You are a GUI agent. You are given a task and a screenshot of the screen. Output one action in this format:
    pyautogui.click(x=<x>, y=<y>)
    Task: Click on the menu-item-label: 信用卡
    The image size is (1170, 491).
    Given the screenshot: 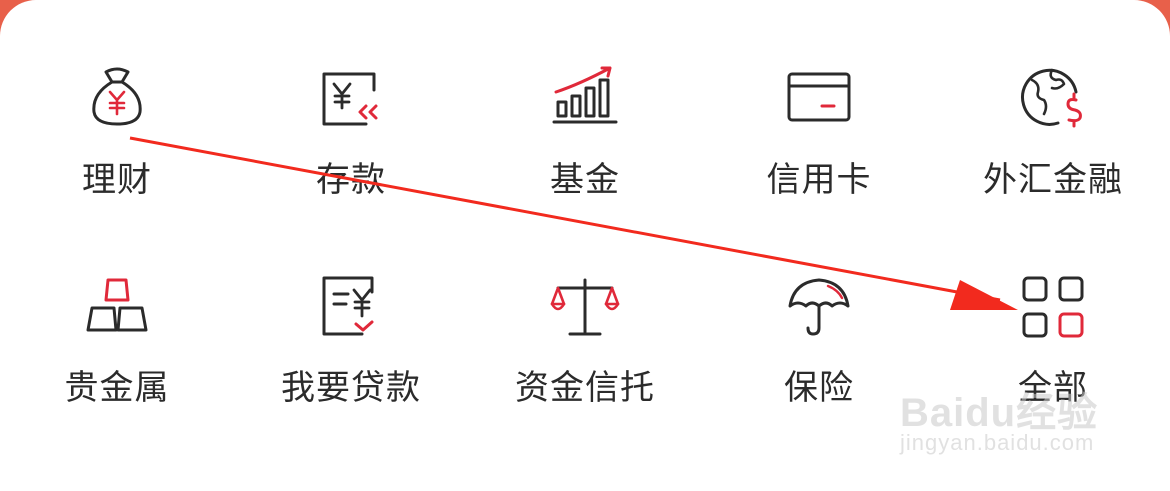 What is the action you would take?
    pyautogui.click(x=819, y=180)
    